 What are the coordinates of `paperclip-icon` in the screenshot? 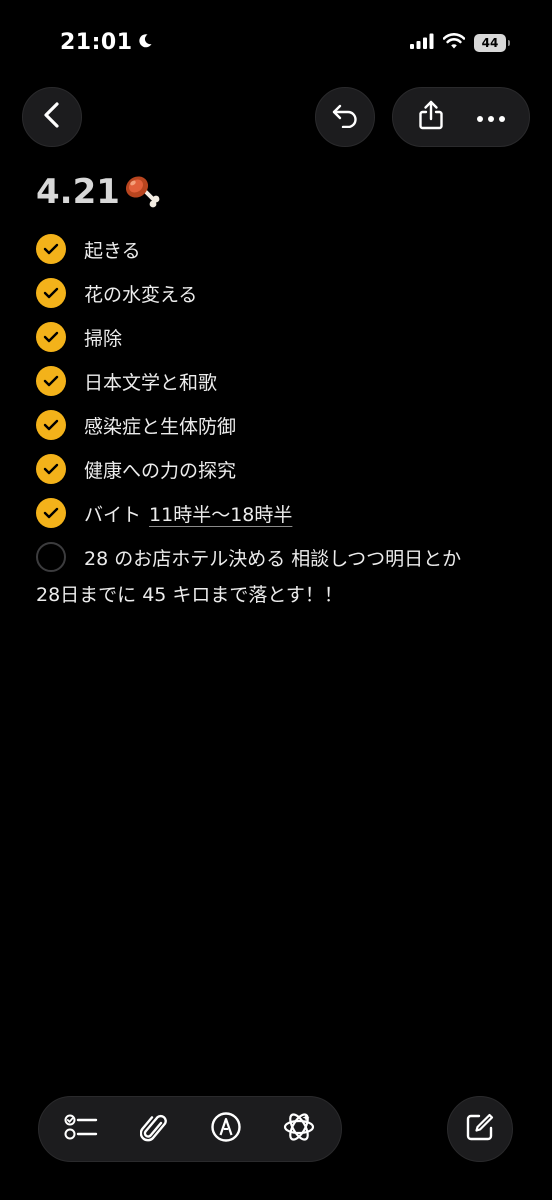 It's located at (153, 1129).